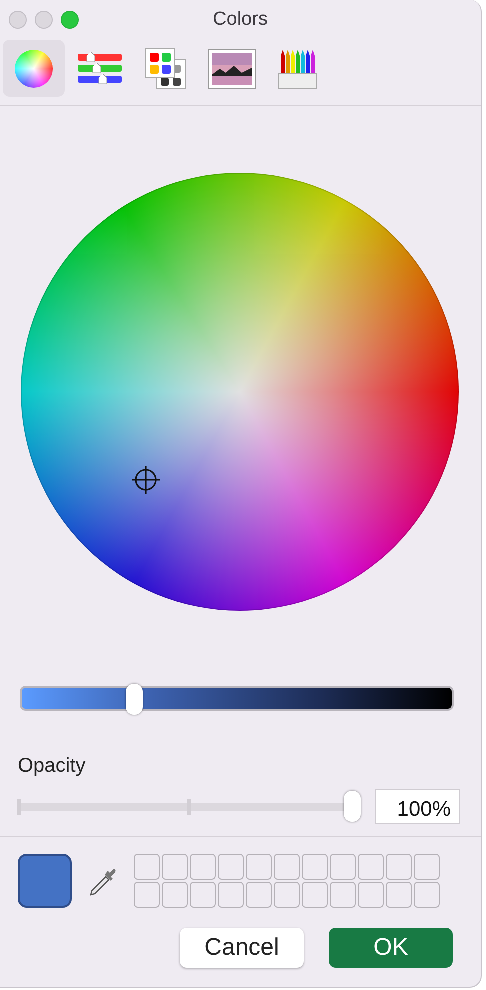 The height and width of the screenshot is (990, 486). I want to click on image-palette-icon, so click(232, 68).